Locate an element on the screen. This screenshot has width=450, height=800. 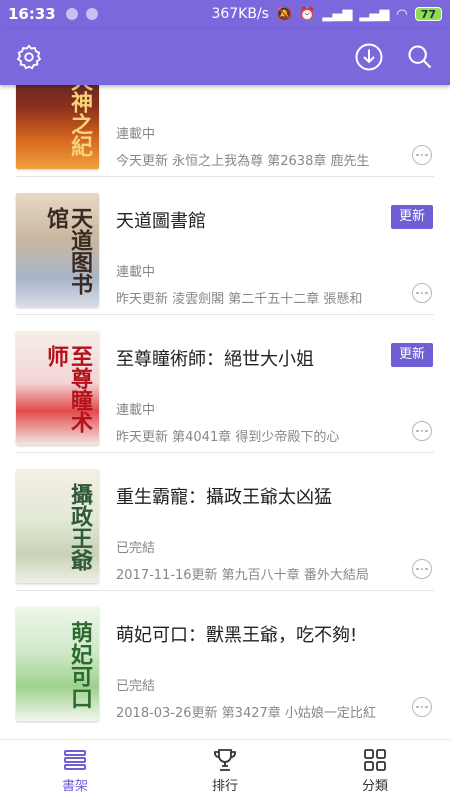
bottom-navigation: 書架 排行 分類 is located at coordinates (225, 769).